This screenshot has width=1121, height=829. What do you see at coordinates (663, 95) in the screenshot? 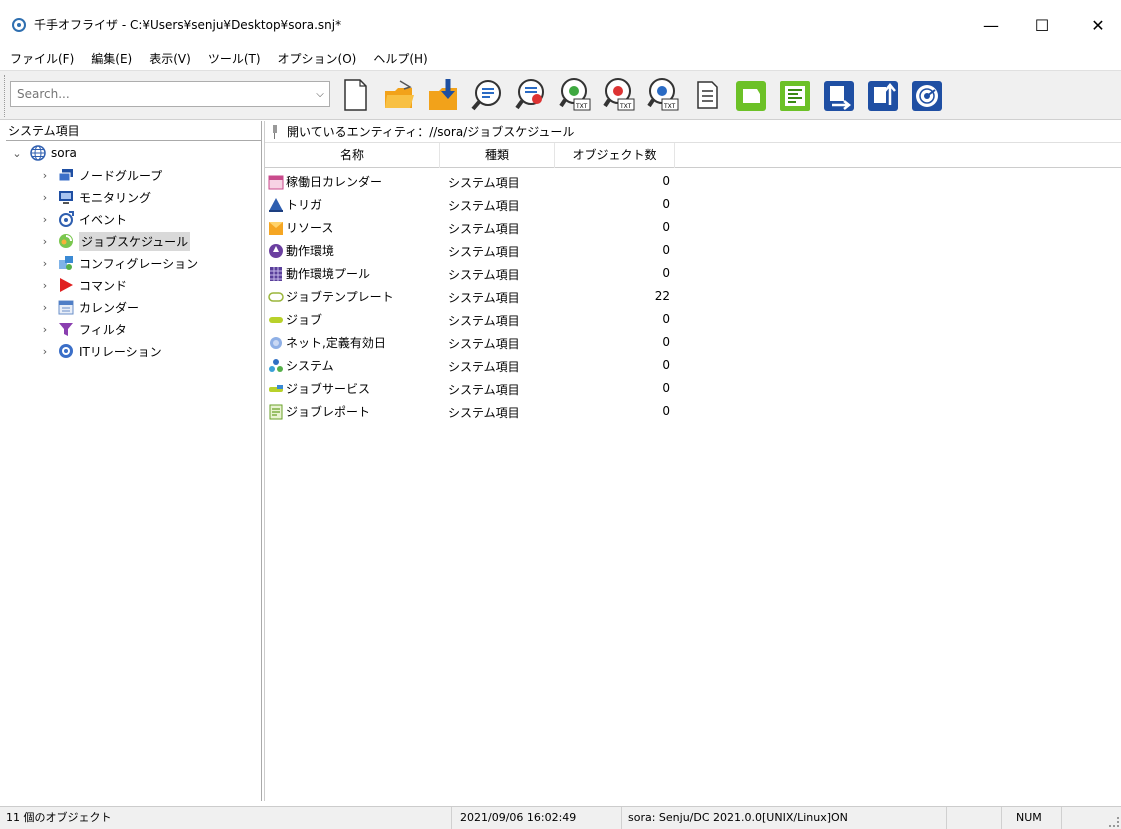
I see `txt-blue-icon: TXT` at bounding box center [663, 95].